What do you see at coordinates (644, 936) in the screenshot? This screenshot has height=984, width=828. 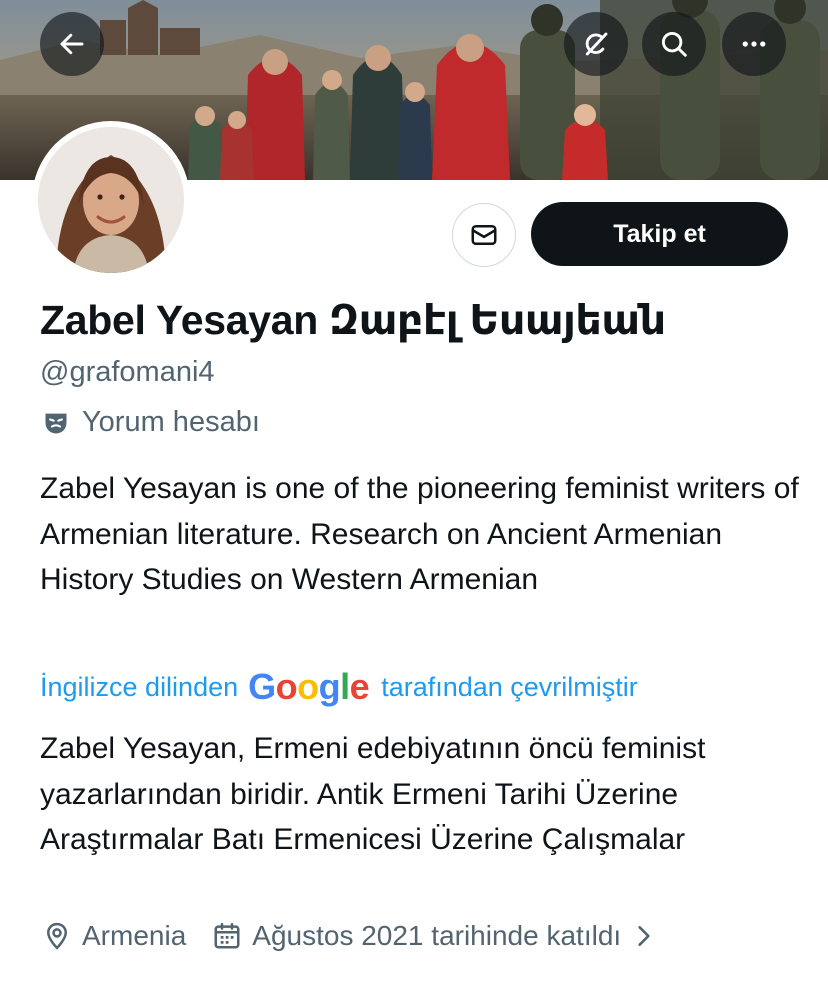 I see `chevron-right-icon` at bounding box center [644, 936].